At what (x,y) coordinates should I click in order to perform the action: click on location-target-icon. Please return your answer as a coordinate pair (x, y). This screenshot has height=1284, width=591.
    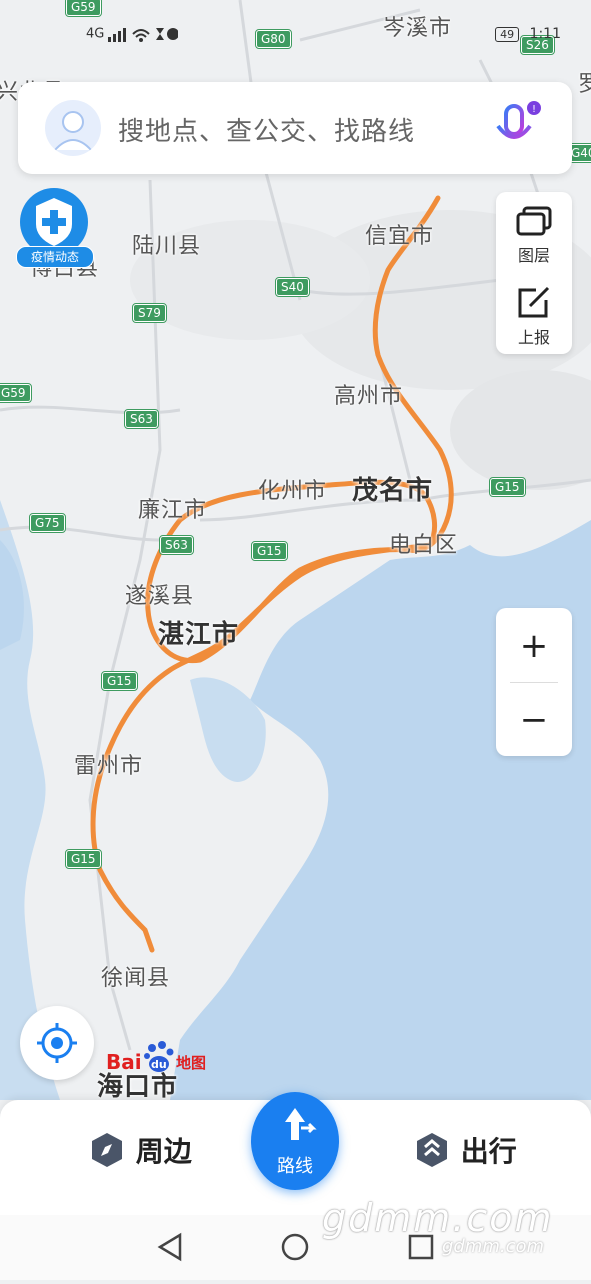
    Looking at the image, I should click on (57, 1043).